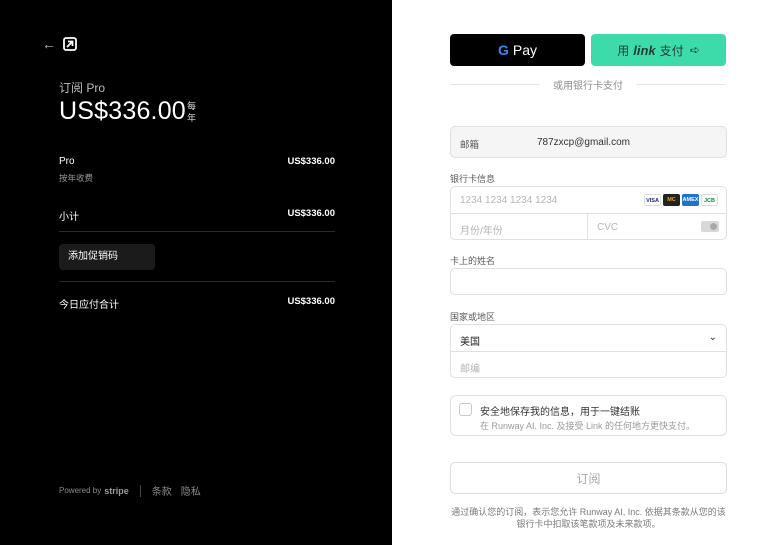  What do you see at coordinates (657, 227) in the screenshot?
I see `cvc-input: CVC` at bounding box center [657, 227].